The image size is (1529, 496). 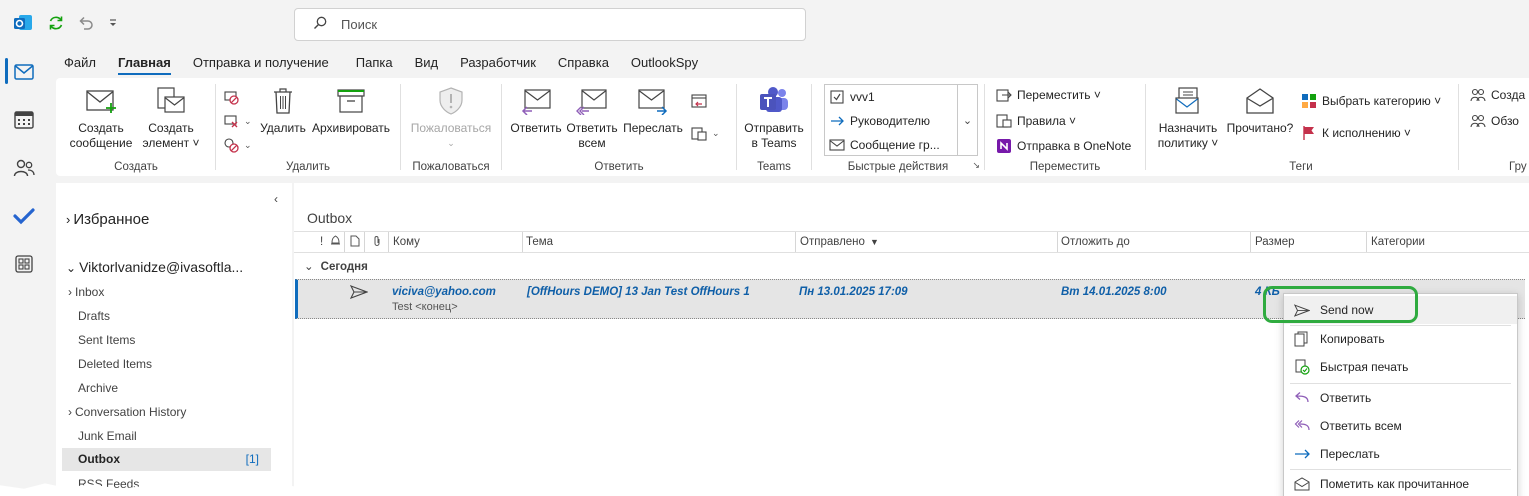 I want to click on folder-outbox: Outbox [1], so click(x=166, y=459).